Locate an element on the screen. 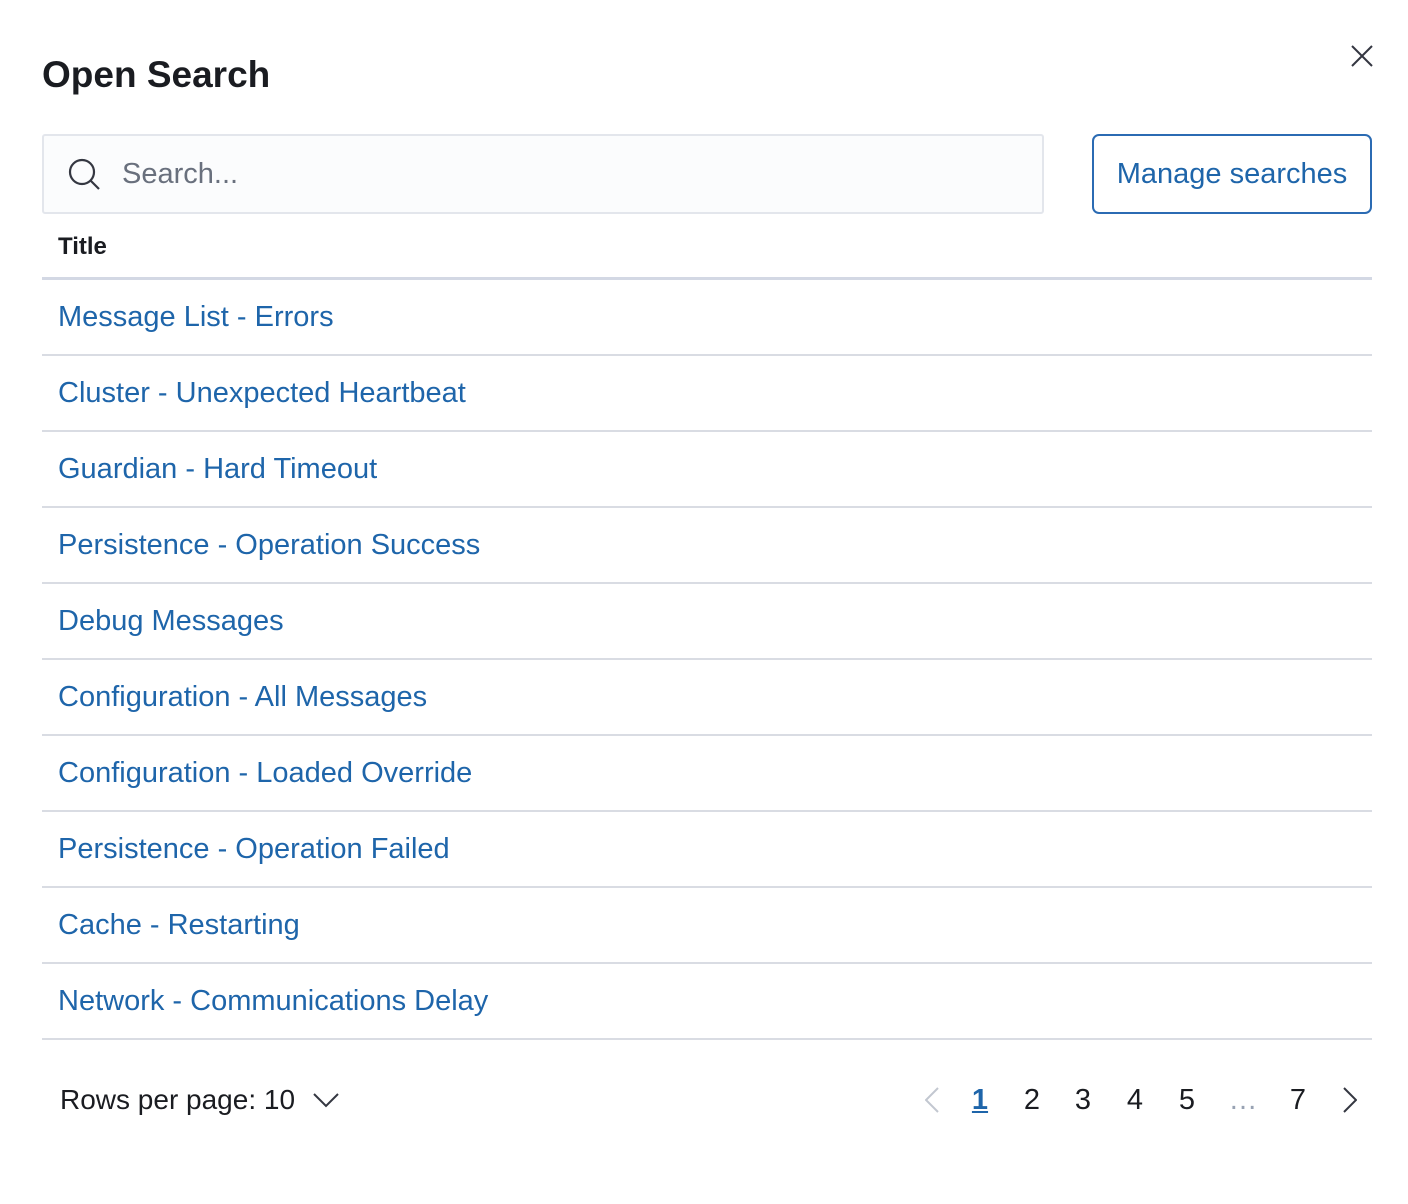 This screenshot has width=1408, height=1204. table-row: Configuration - All Messages is located at coordinates (707, 698).